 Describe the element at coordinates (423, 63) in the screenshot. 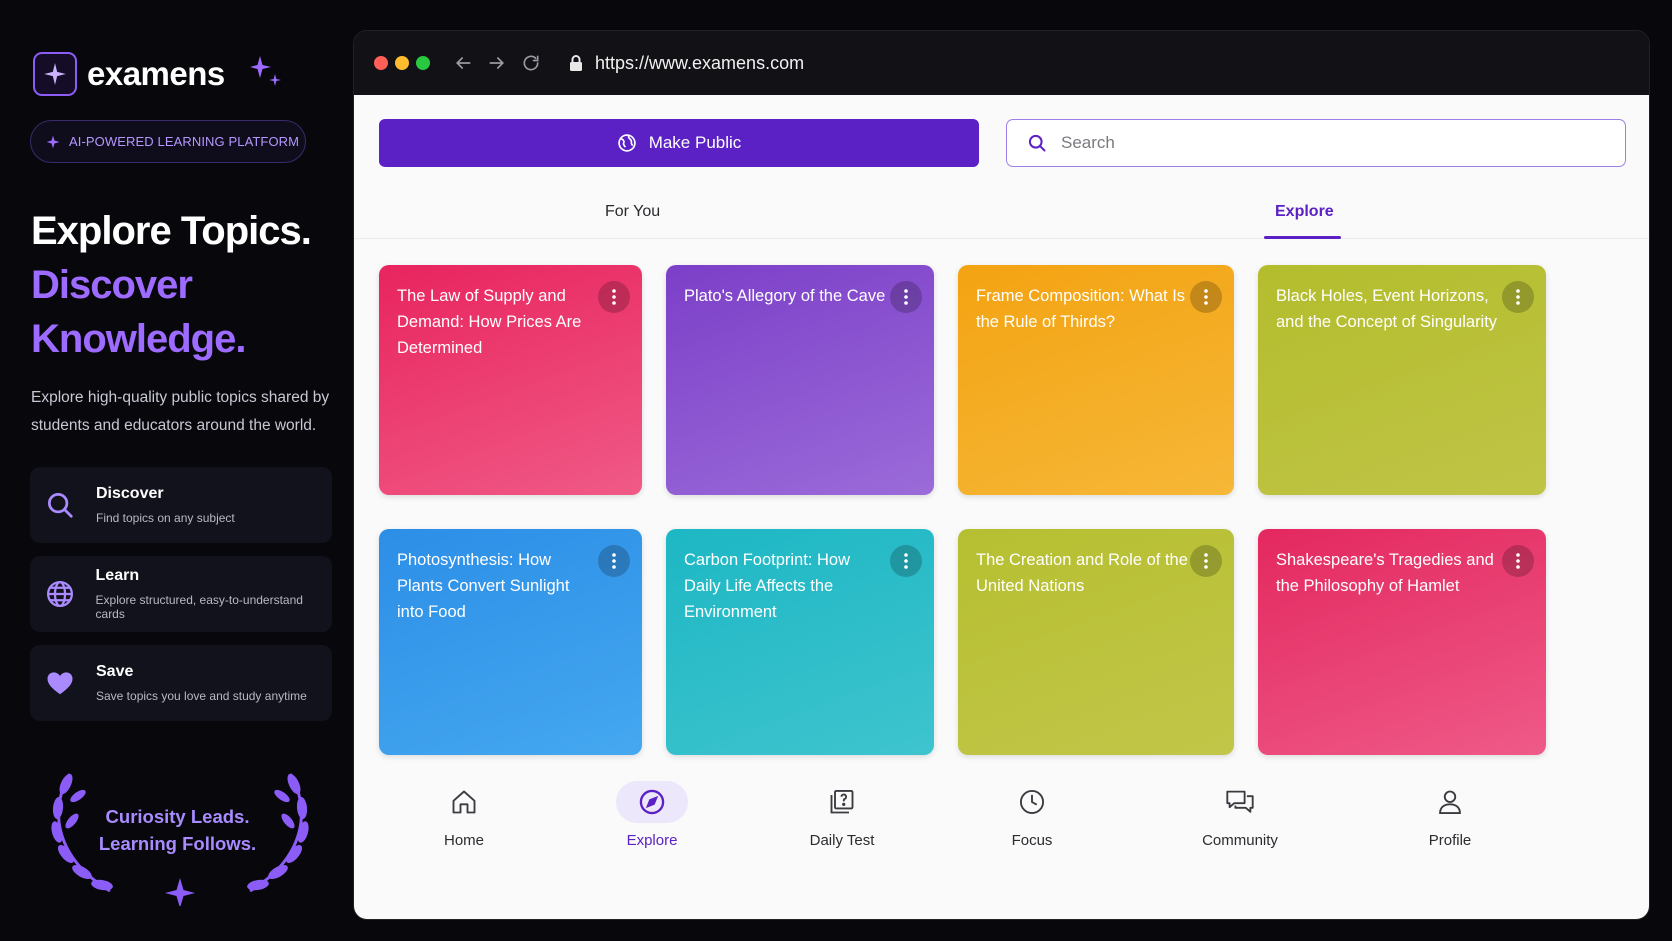

I see `window-maximize-button` at that location.